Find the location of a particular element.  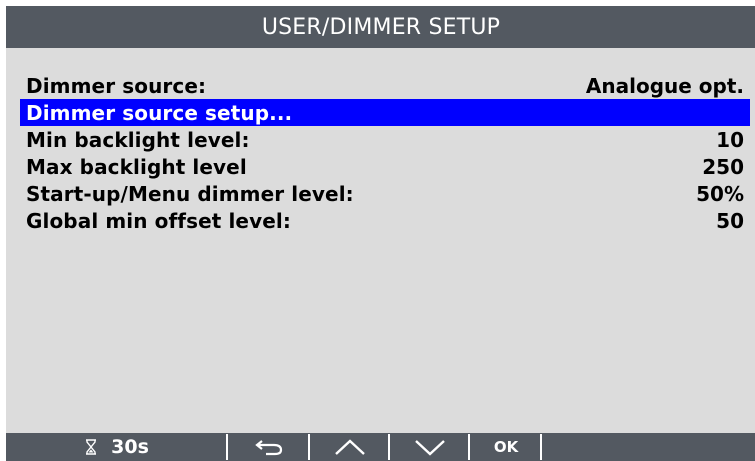

softkey-bar: 30s OK is located at coordinates (380, 447).